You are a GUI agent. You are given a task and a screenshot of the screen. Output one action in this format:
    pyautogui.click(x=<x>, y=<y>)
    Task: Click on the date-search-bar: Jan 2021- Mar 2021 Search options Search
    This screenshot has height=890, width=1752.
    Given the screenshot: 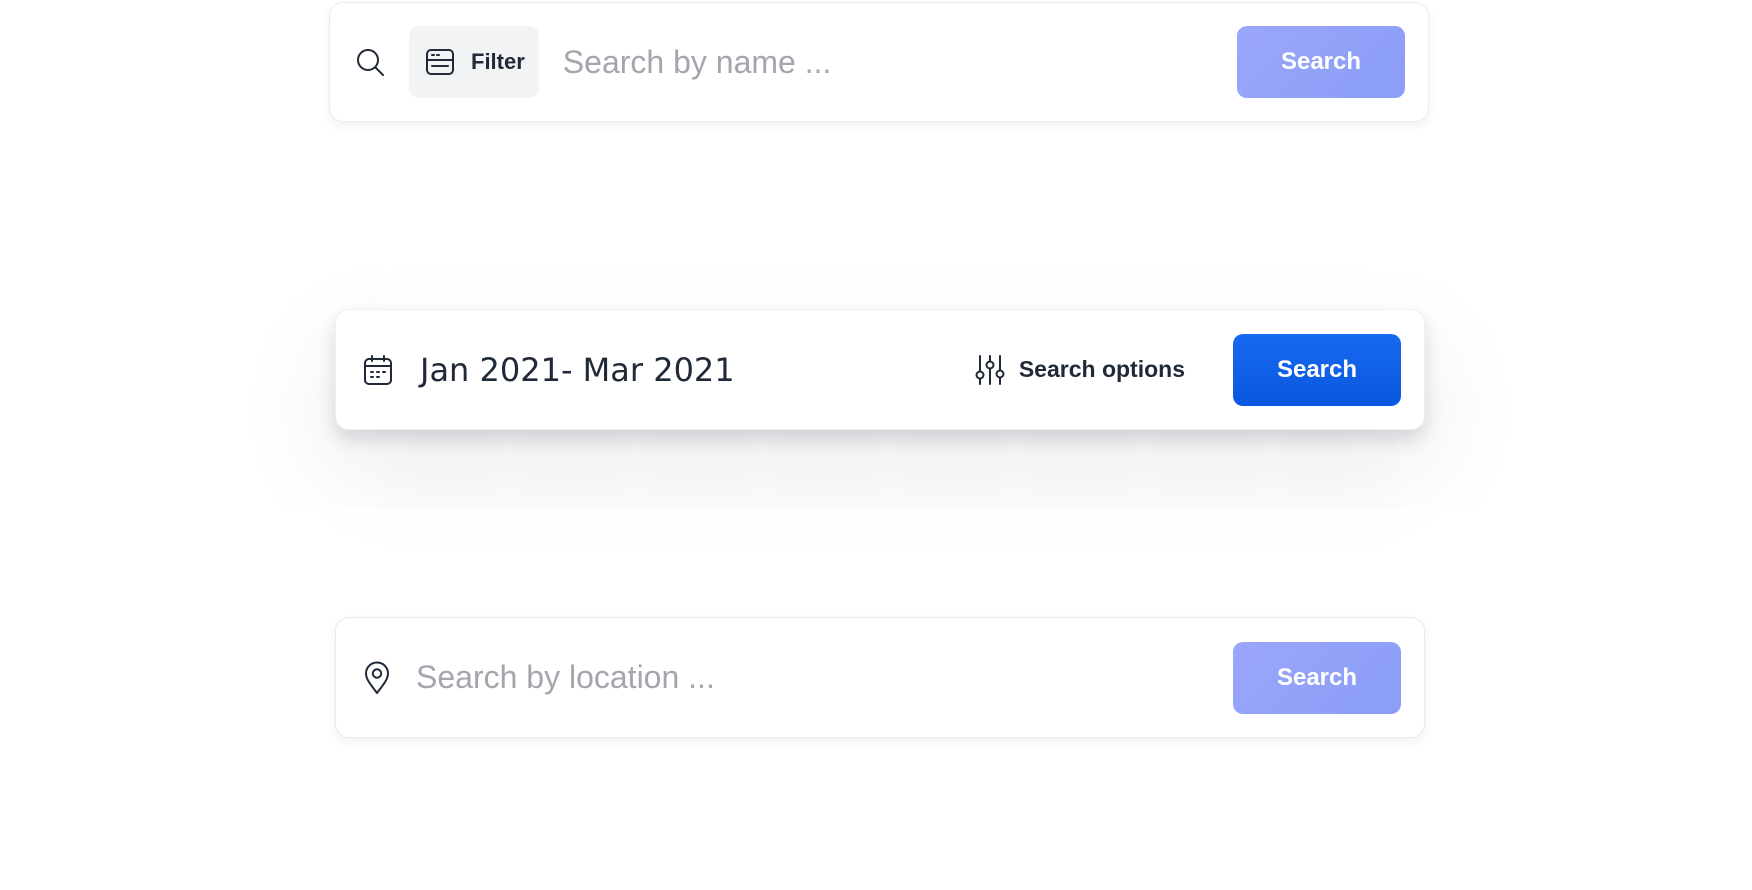 What is the action you would take?
    pyautogui.click(x=880, y=369)
    